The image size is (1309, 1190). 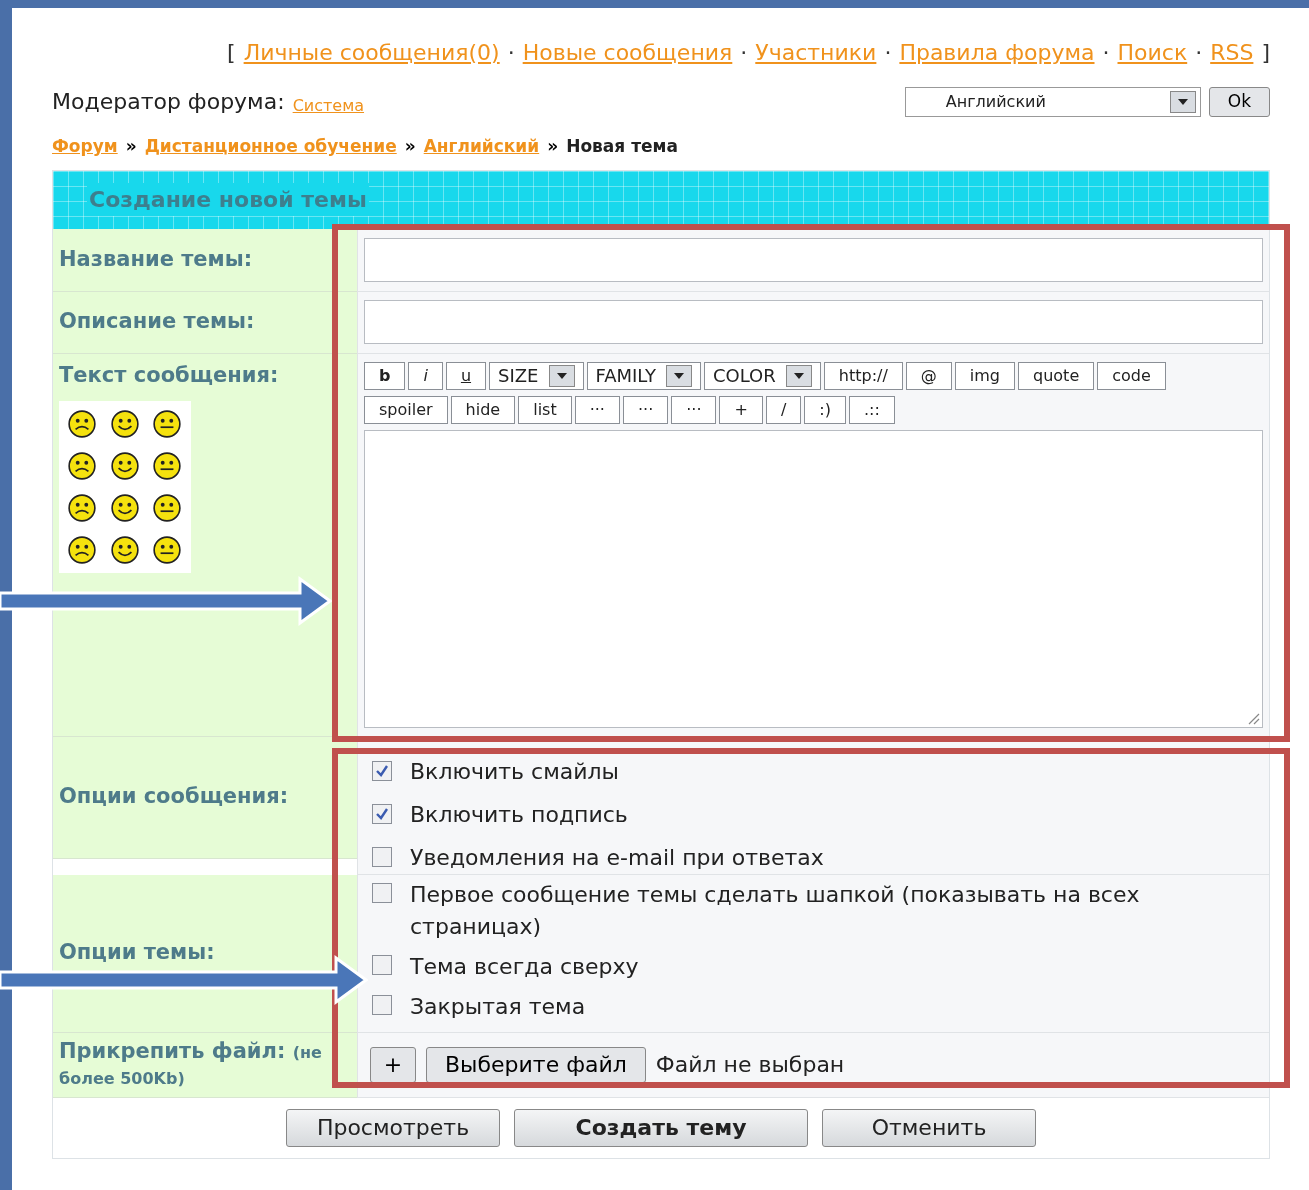 What do you see at coordinates (783, 409) in the screenshot?
I see `toolbar-button: /` at bounding box center [783, 409].